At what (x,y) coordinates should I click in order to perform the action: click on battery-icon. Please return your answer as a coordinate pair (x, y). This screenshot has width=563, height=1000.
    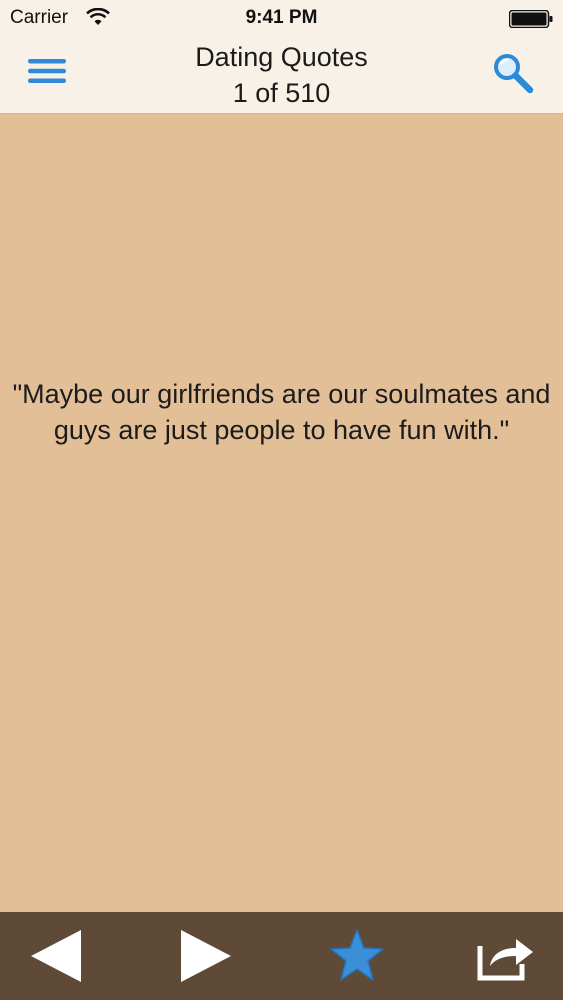
    Looking at the image, I should click on (531, 19).